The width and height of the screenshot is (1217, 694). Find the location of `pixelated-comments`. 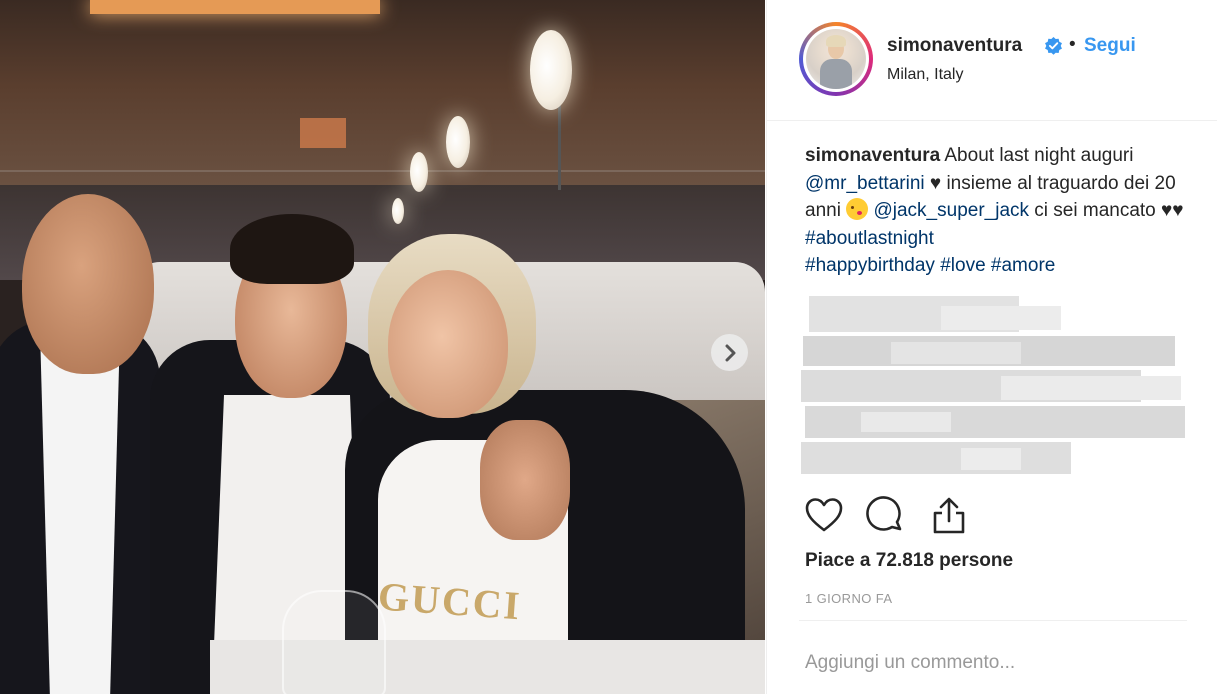

pixelated-comments is located at coordinates (995, 385).